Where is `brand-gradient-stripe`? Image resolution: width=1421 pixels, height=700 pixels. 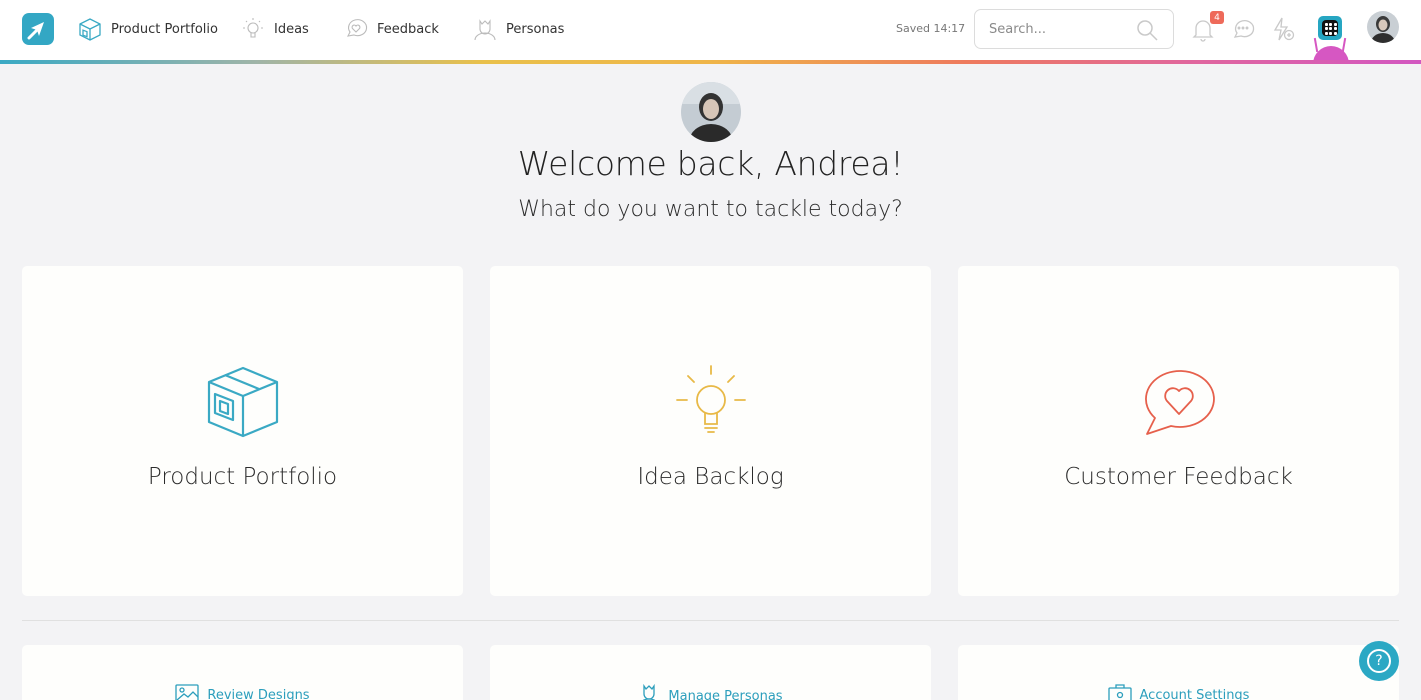
brand-gradient-stripe is located at coordinates (710, 62).